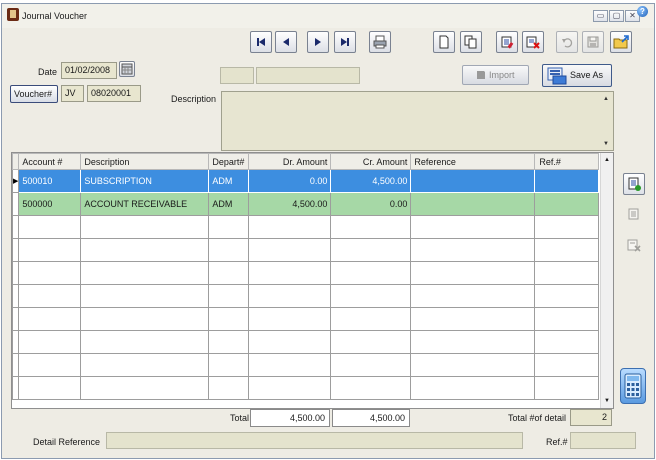 The width and height of the screenshot is (656, 460). Describe the element at coordinates (67, 442) in the screenshot. I see `detail-reference-label: Detail Reference` at that location.